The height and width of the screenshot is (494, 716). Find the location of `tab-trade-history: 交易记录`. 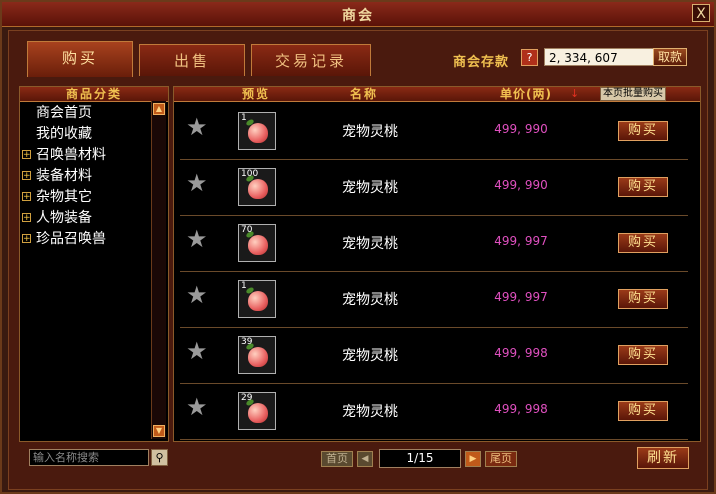

tab-trade-history: 交易记录 is located at coordinates (311, 60).